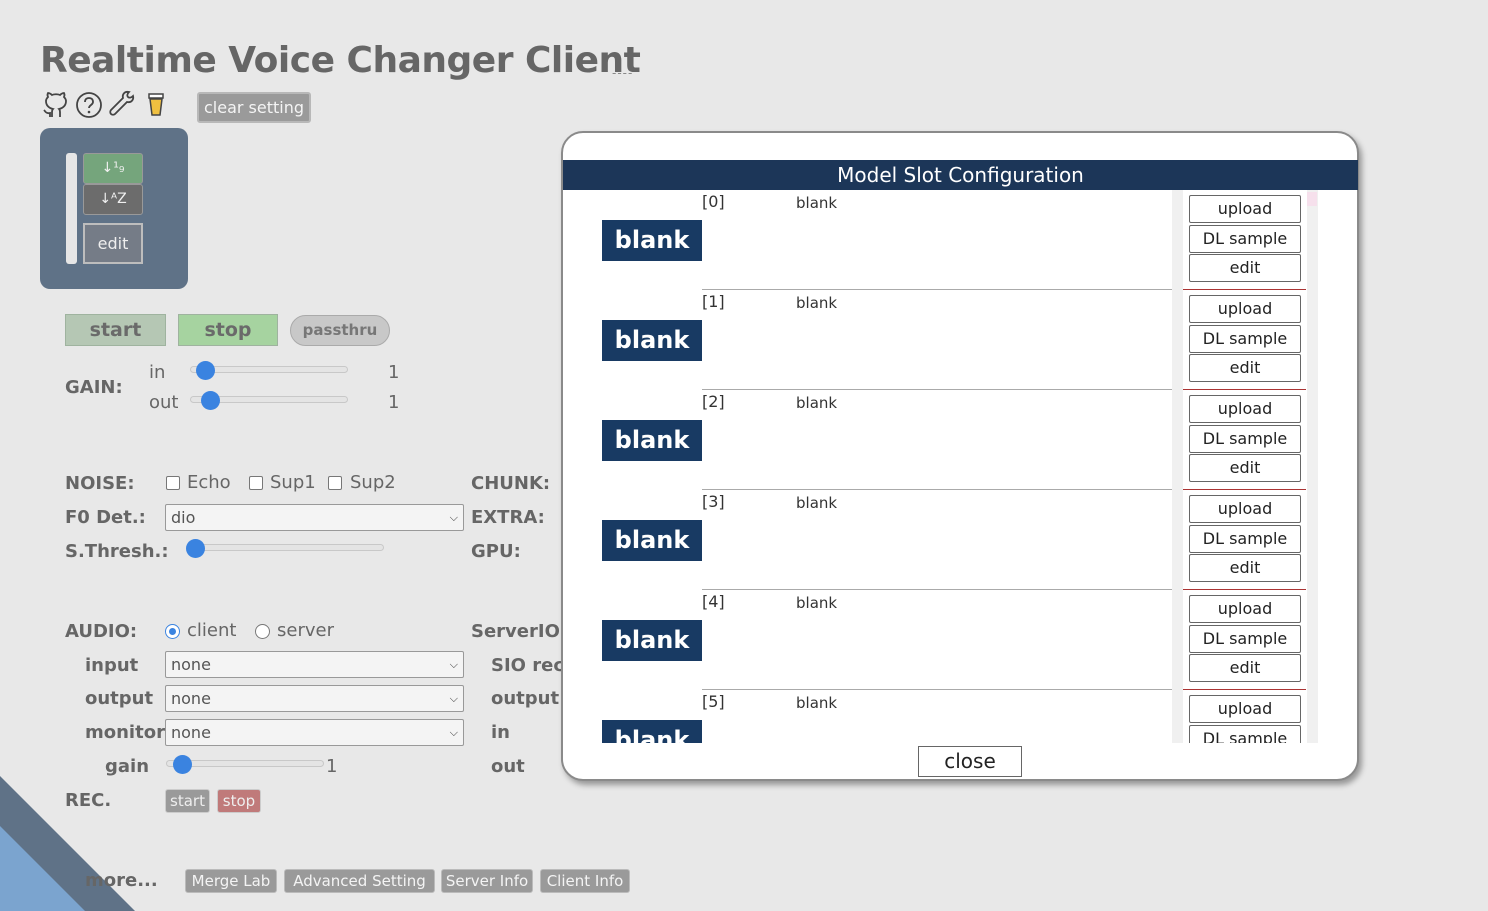 Image resolution: width=1488 pixels, height=911 pixels. What do you see at coordinates (960, 175) in the screenshot?
I see `dialog-title: Model Slot Configuration` at bounding box center [960, 175].